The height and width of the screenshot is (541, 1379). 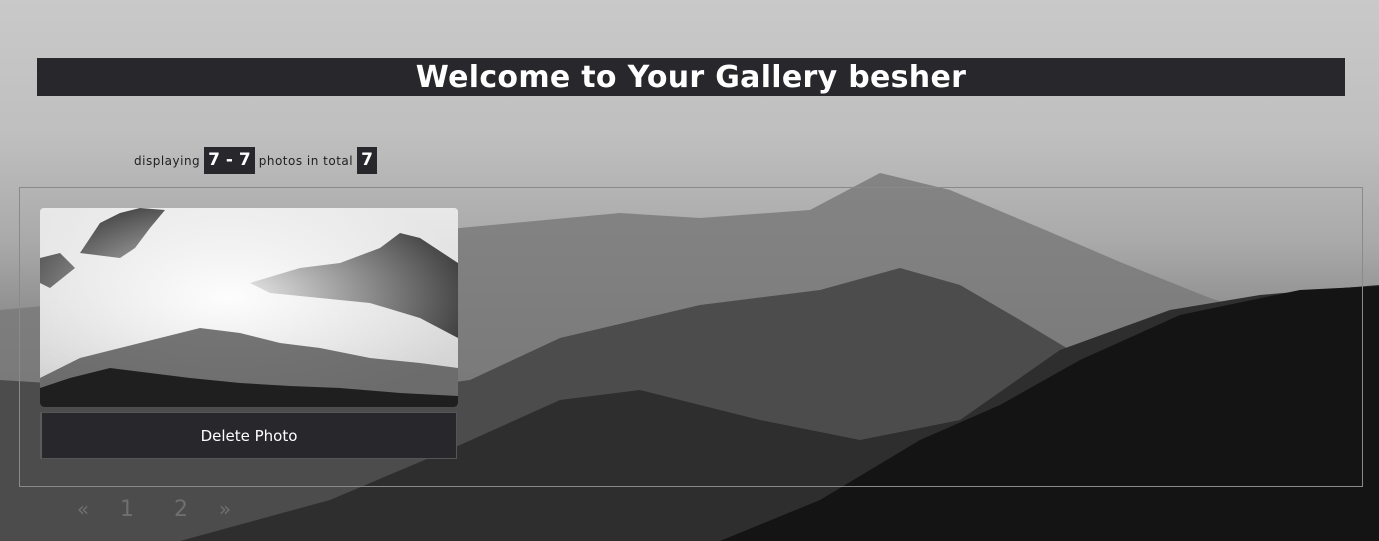 I want to click on summary-middle: photos in total, so click(x=306, y=160).